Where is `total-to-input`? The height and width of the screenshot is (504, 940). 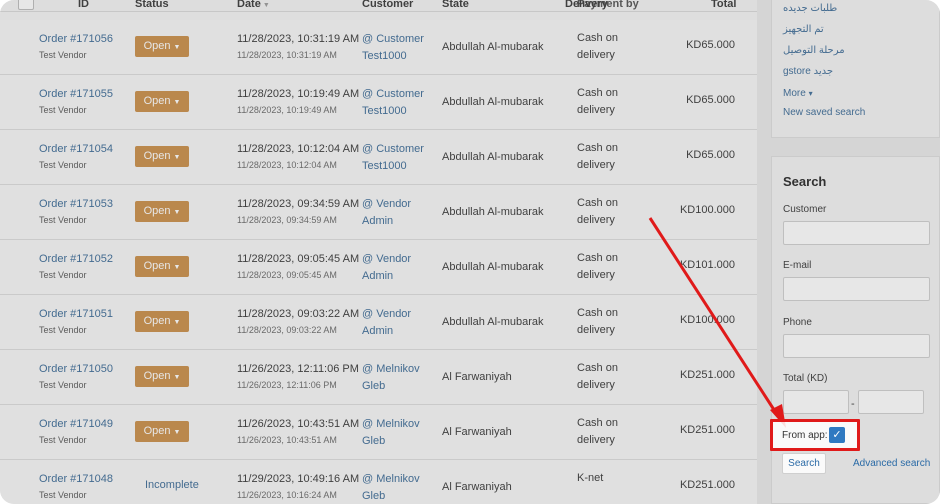
total-to-input is located at coordinates (891, 402).